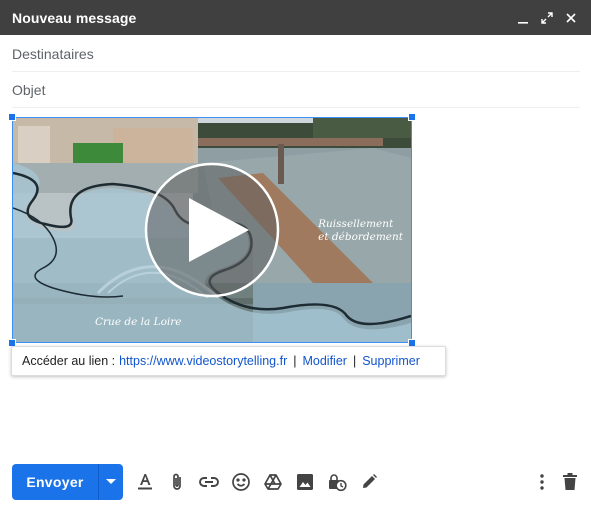  Describe the element at coordinates (324, 361) in the screenshot. I see `edit-link-button: Modifier` at that location.